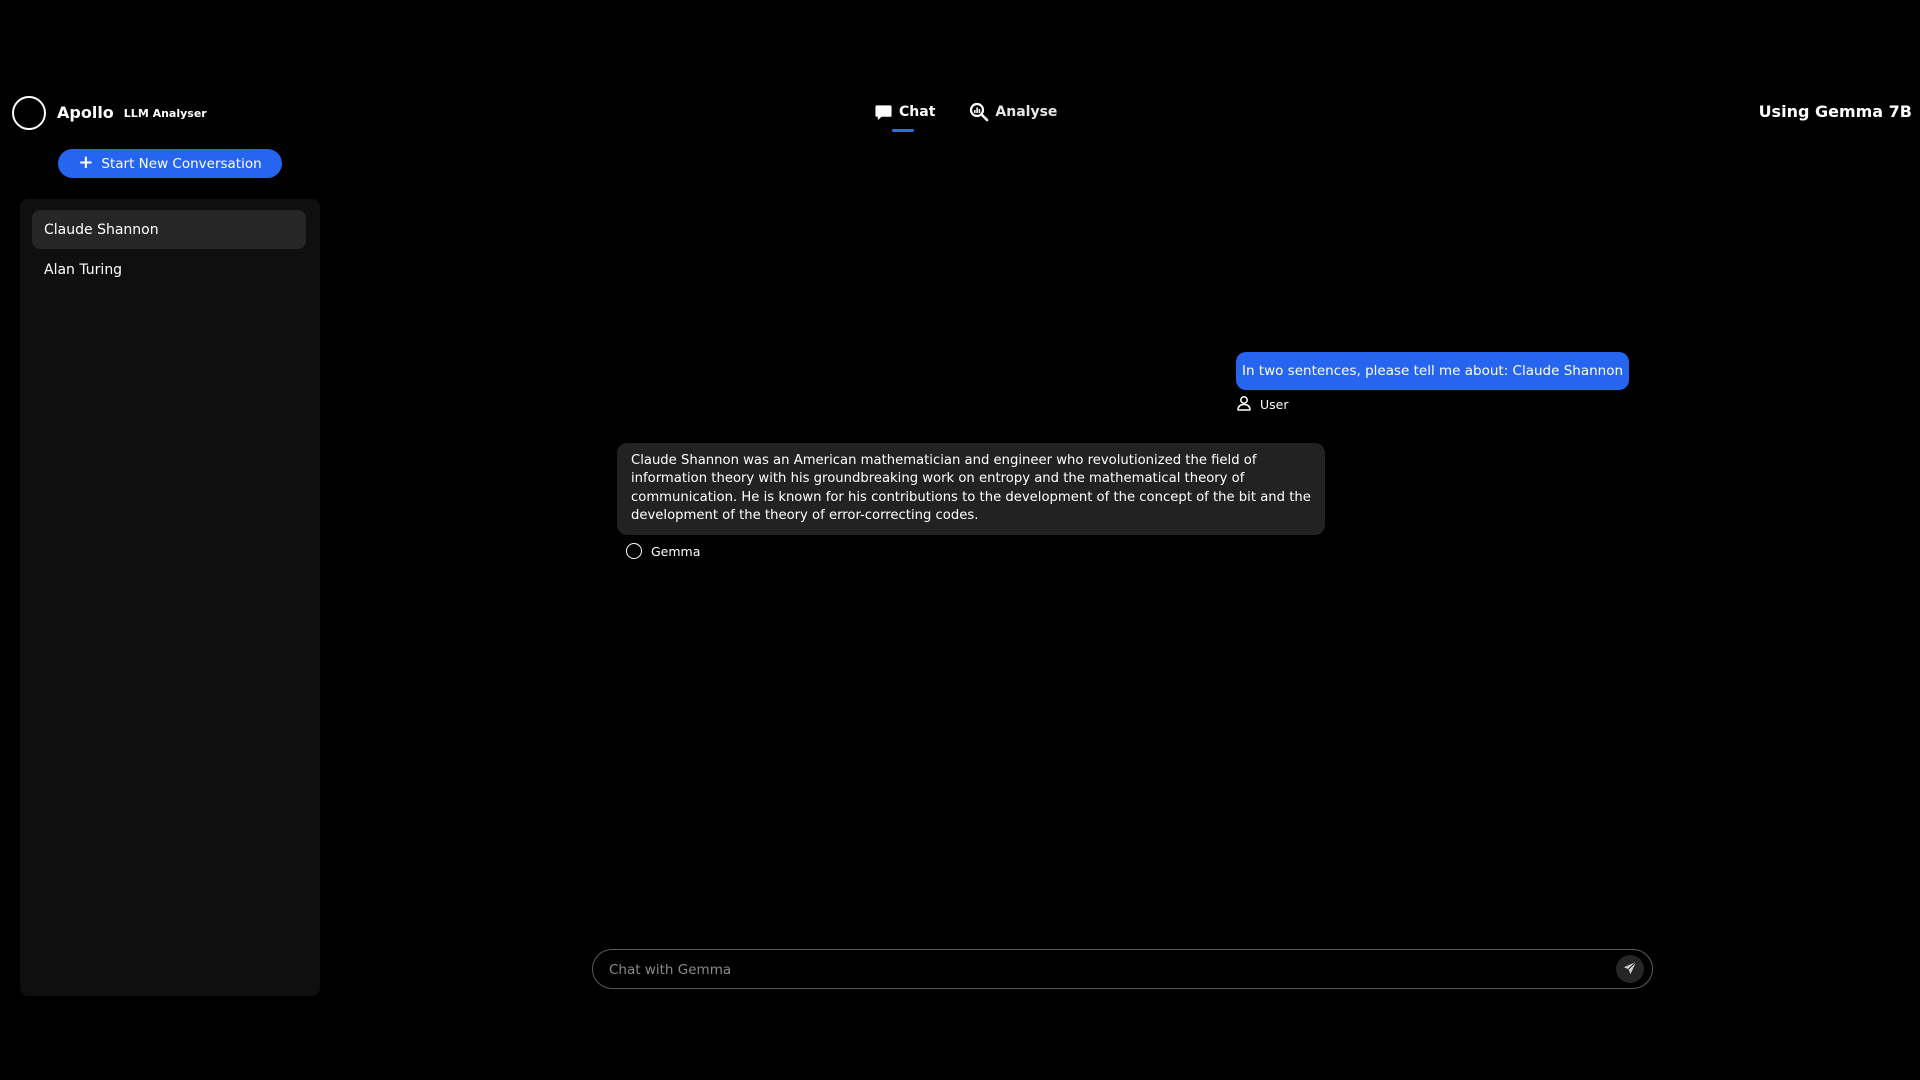  I want to click on conversation-item-label: Alan Turing, so click(83, 269).